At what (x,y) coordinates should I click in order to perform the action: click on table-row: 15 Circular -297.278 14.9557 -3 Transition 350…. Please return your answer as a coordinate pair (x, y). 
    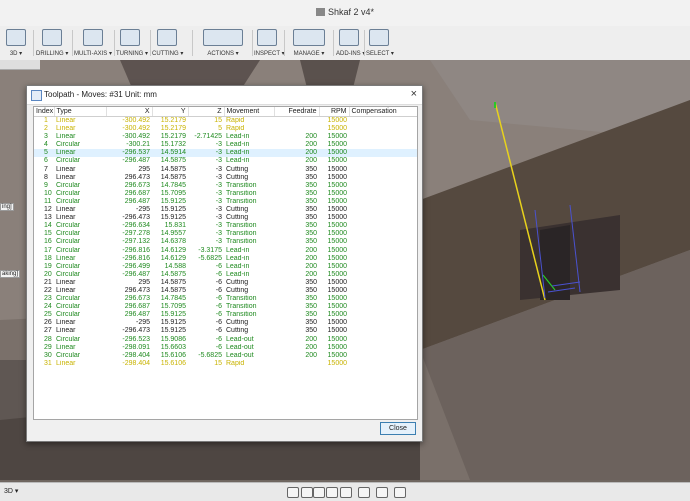
    Looking at the image, I should click on (225, 234).